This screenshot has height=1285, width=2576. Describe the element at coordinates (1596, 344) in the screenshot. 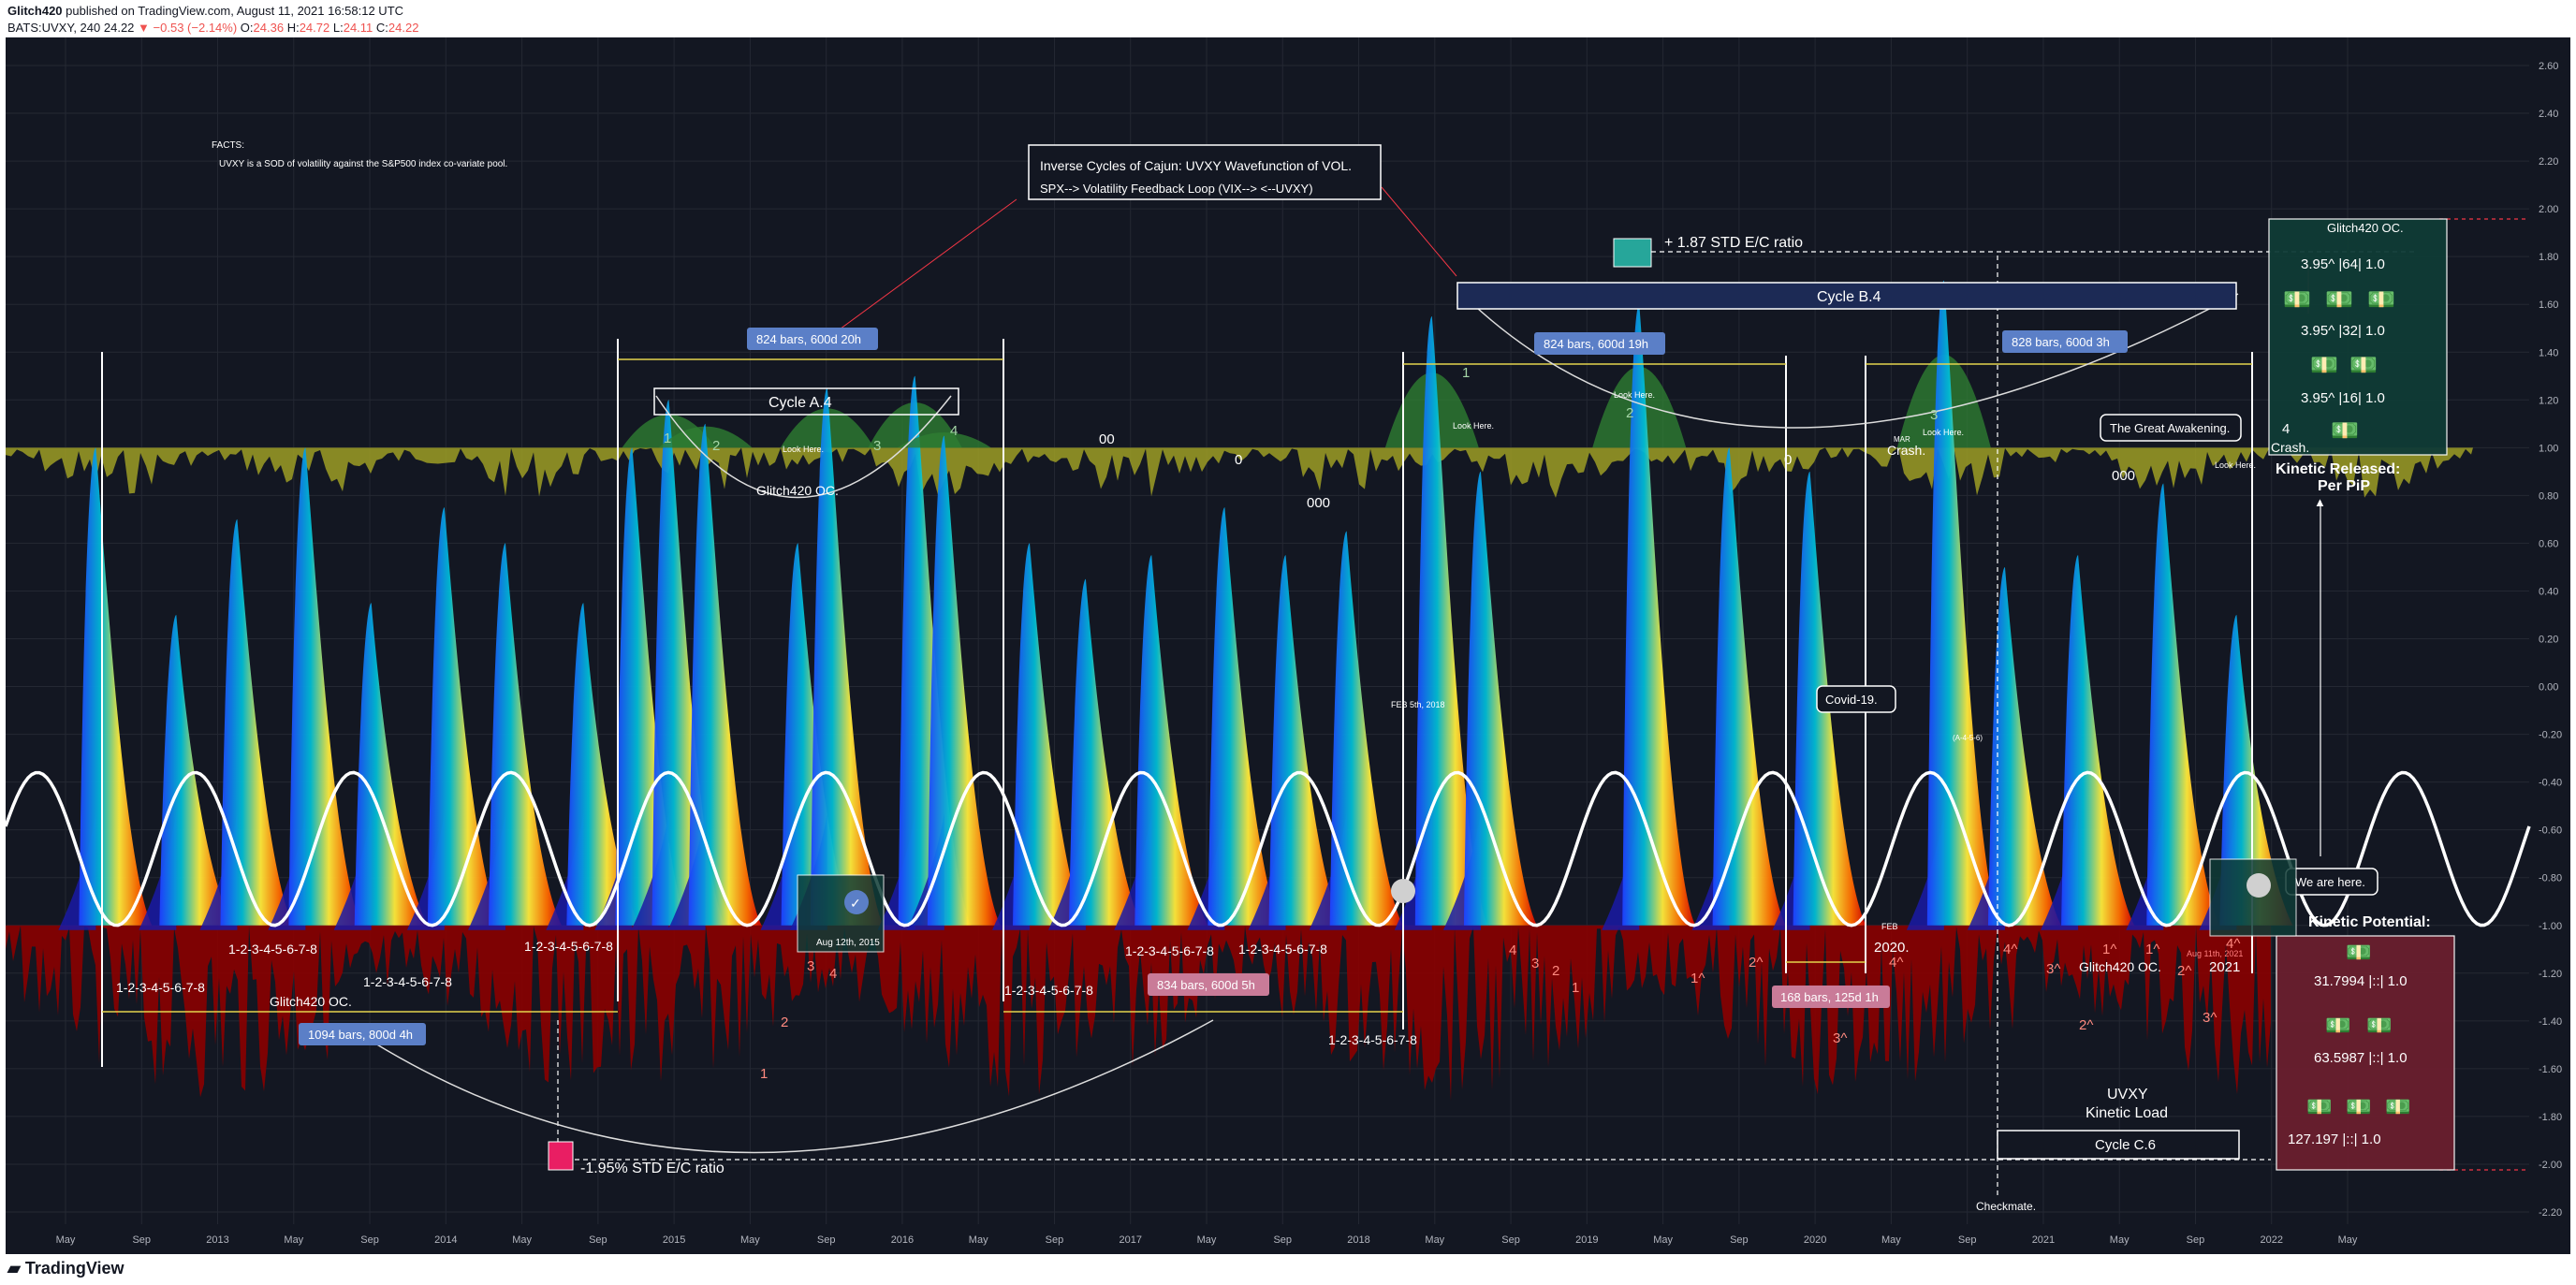

I see `bar-label-2: 824 bars, 600d 19h` at that location.